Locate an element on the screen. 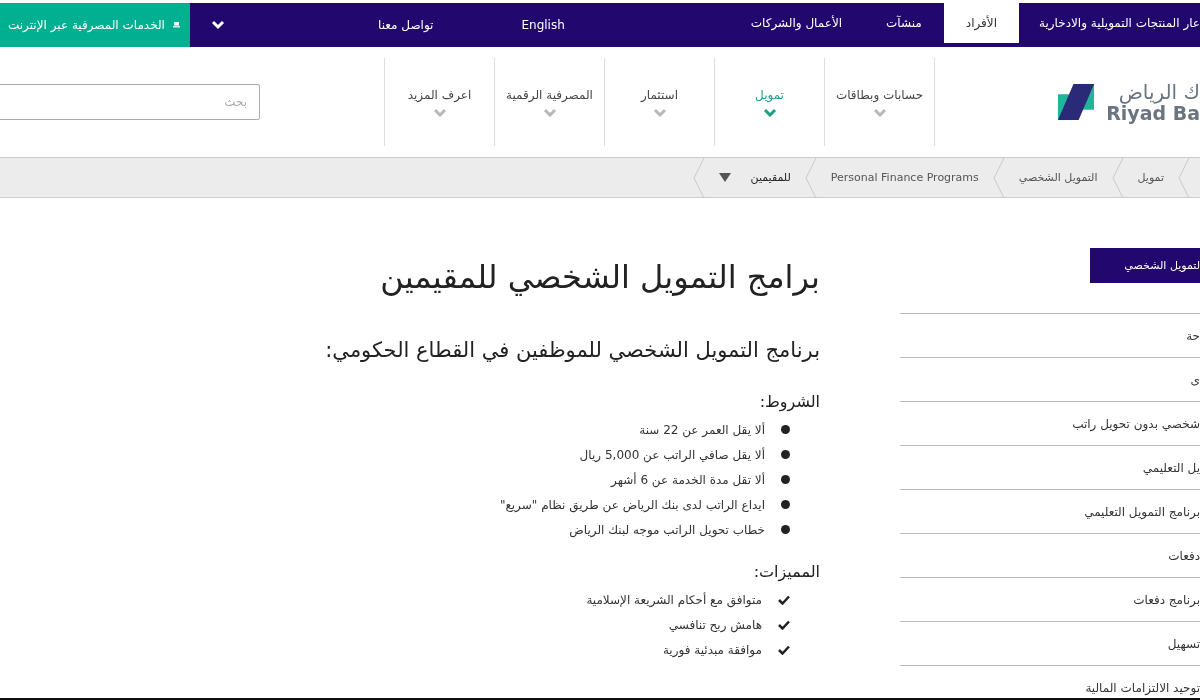 The width and height of the screenshot is (1200, 700). sidebar-item: دفعات is located at coordinates (1184, 555).